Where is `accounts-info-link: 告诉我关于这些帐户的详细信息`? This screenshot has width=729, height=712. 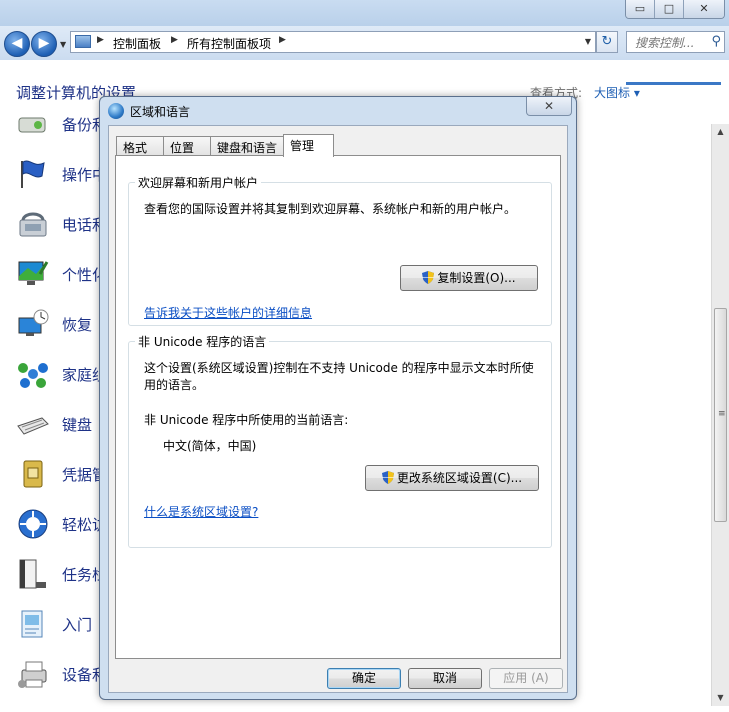
accounts-info-link: 告诉我关于这些帐户的详细信息 is located at coordinates (228, 312).